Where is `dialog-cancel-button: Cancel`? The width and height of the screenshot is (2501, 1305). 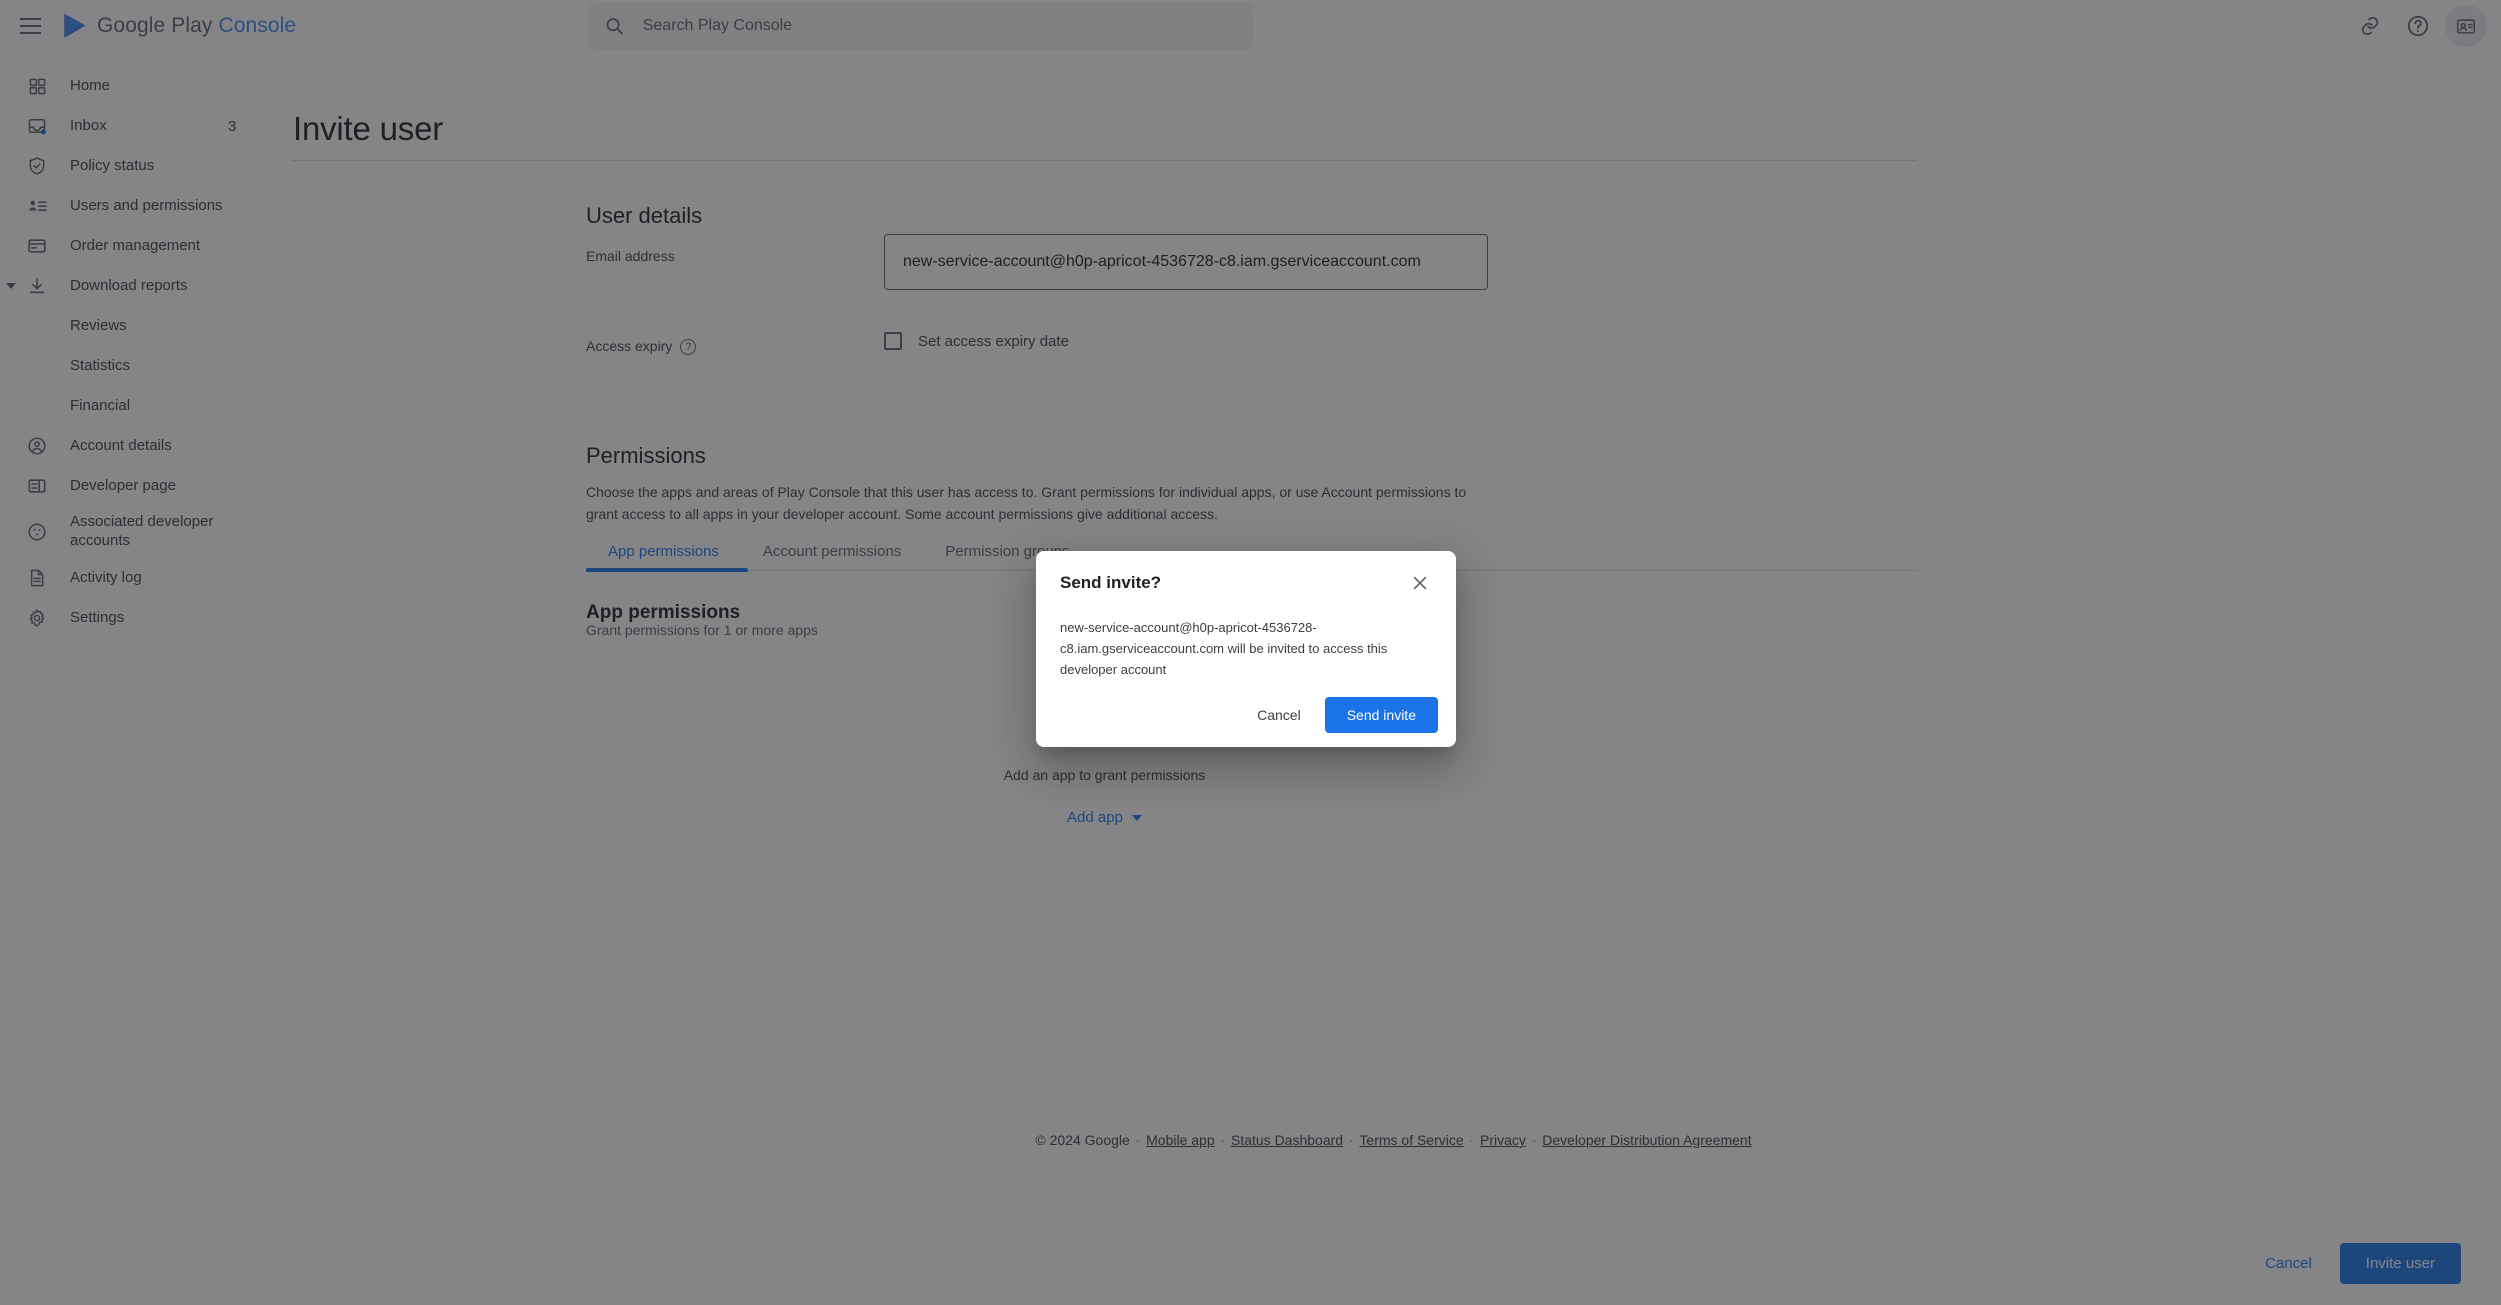 dialog-cancel-button: Cancel is located at coordinates (1279, 715).